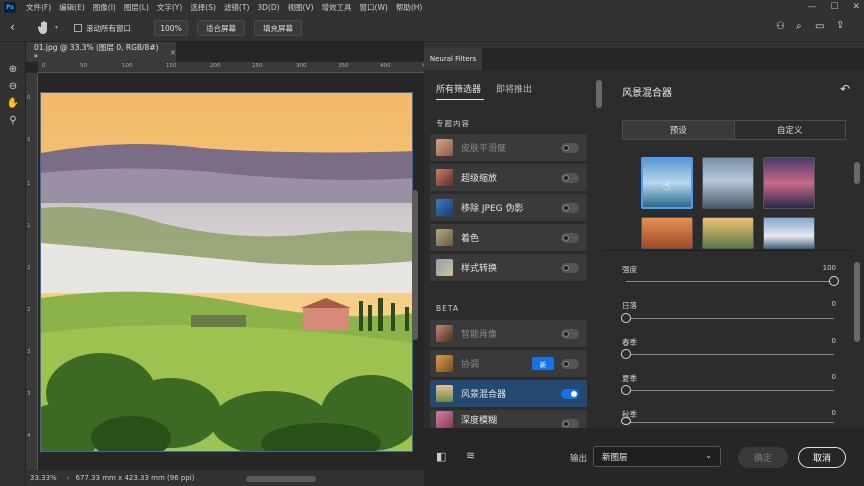  I want to click on harmonization-thumb-icon, so click(444, 363).